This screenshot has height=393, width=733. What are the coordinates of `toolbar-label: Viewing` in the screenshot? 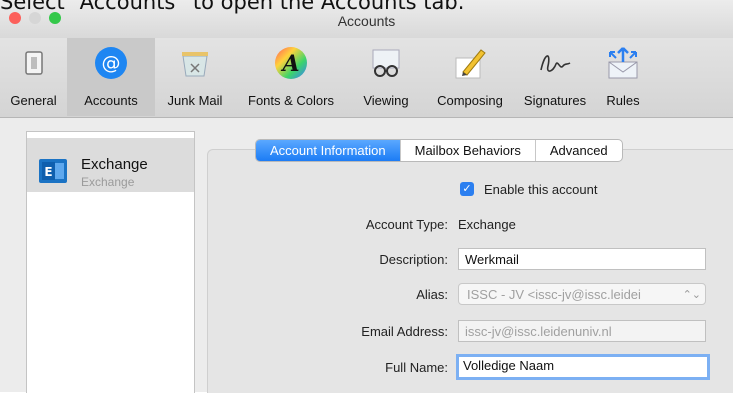 It's located at (386, 100).